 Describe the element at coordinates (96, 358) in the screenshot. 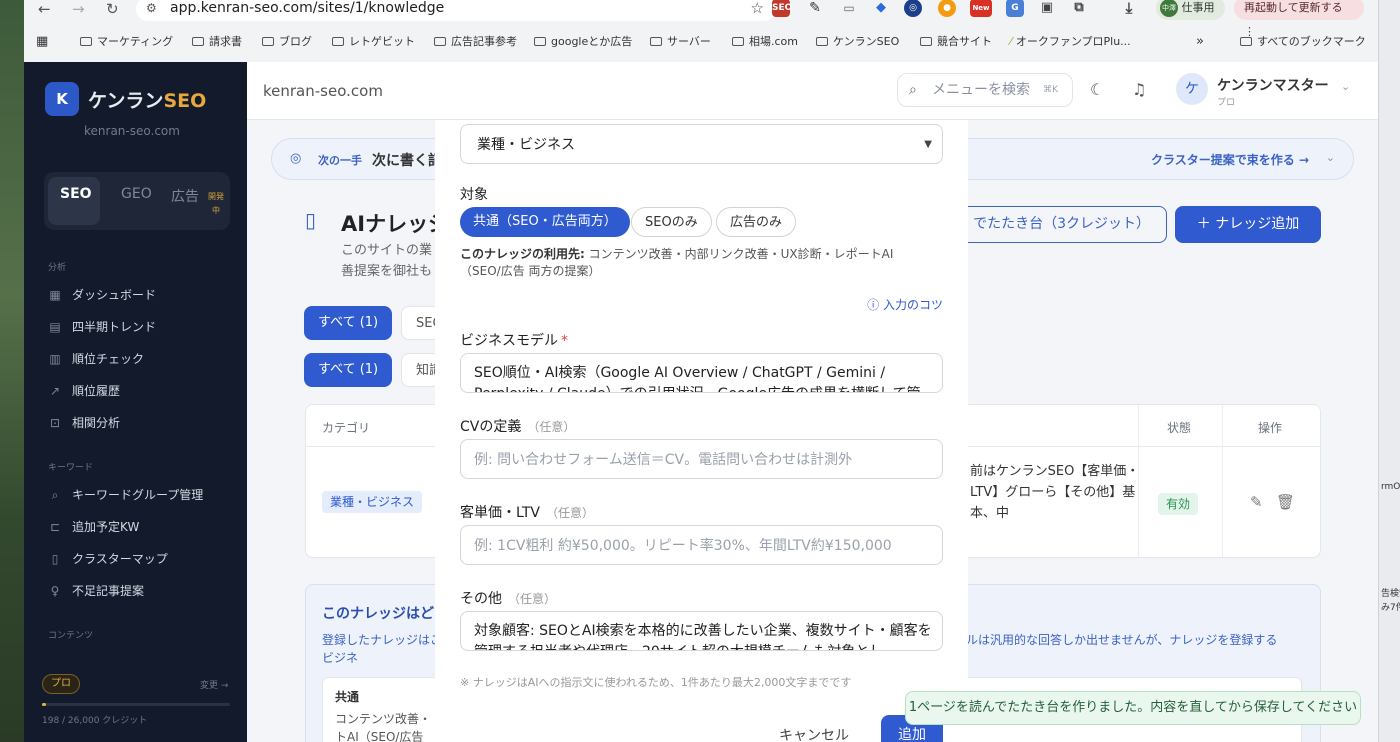

I see `sidebar-item-rank-check: ▥ 順位チェック` at that location.